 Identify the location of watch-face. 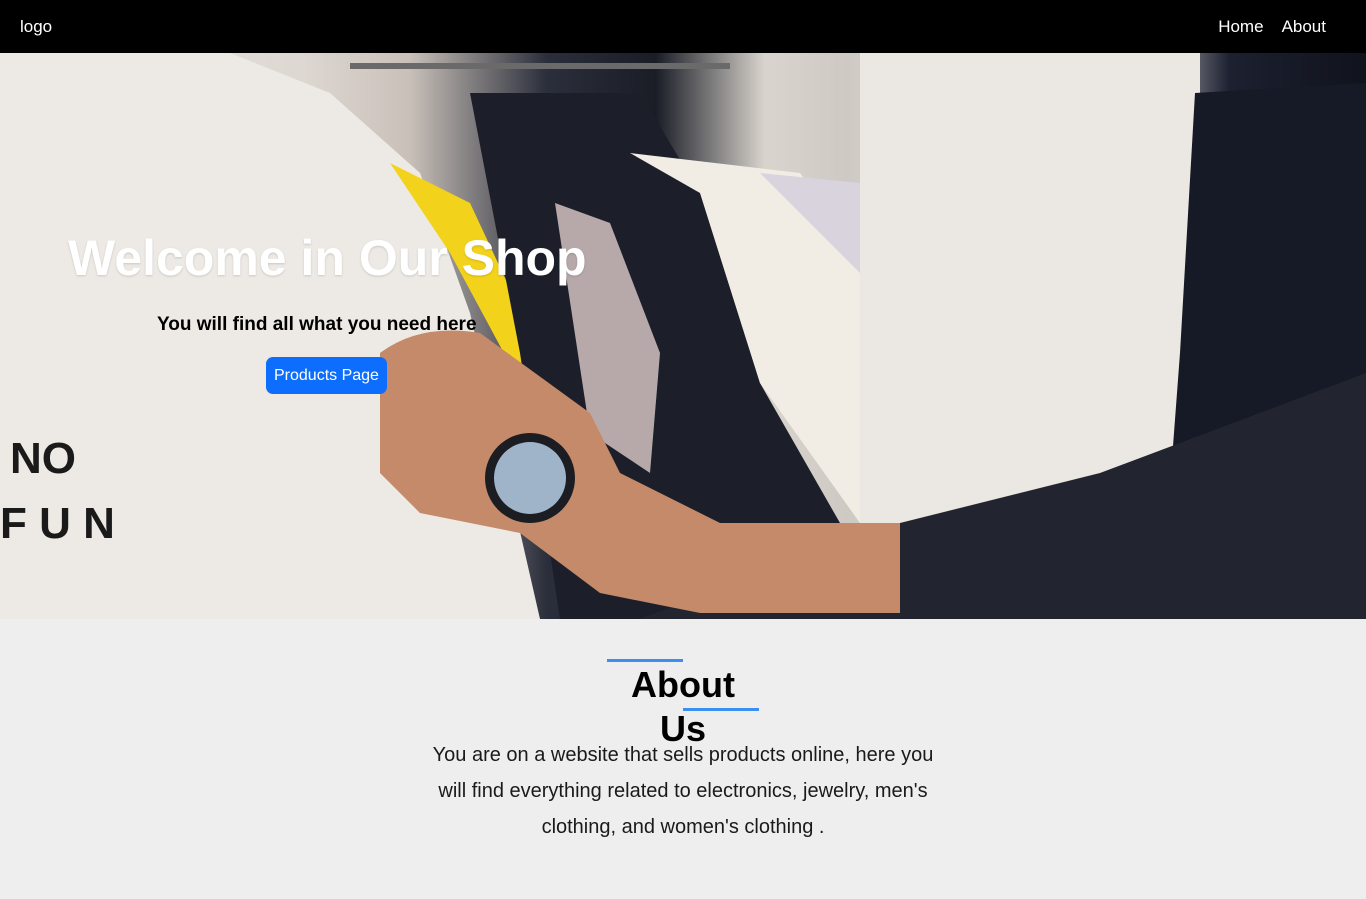
(530, 478).